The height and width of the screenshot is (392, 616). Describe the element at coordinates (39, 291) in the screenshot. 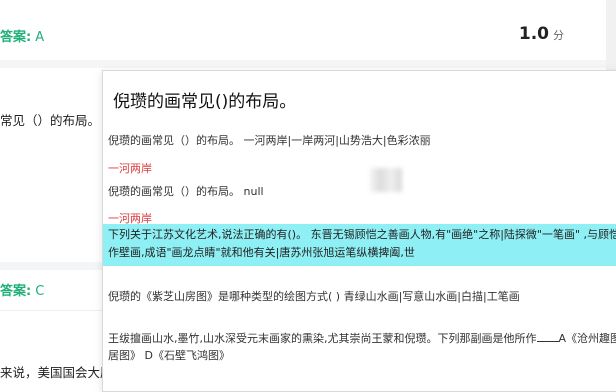

I see `answer-value: C` at that location.